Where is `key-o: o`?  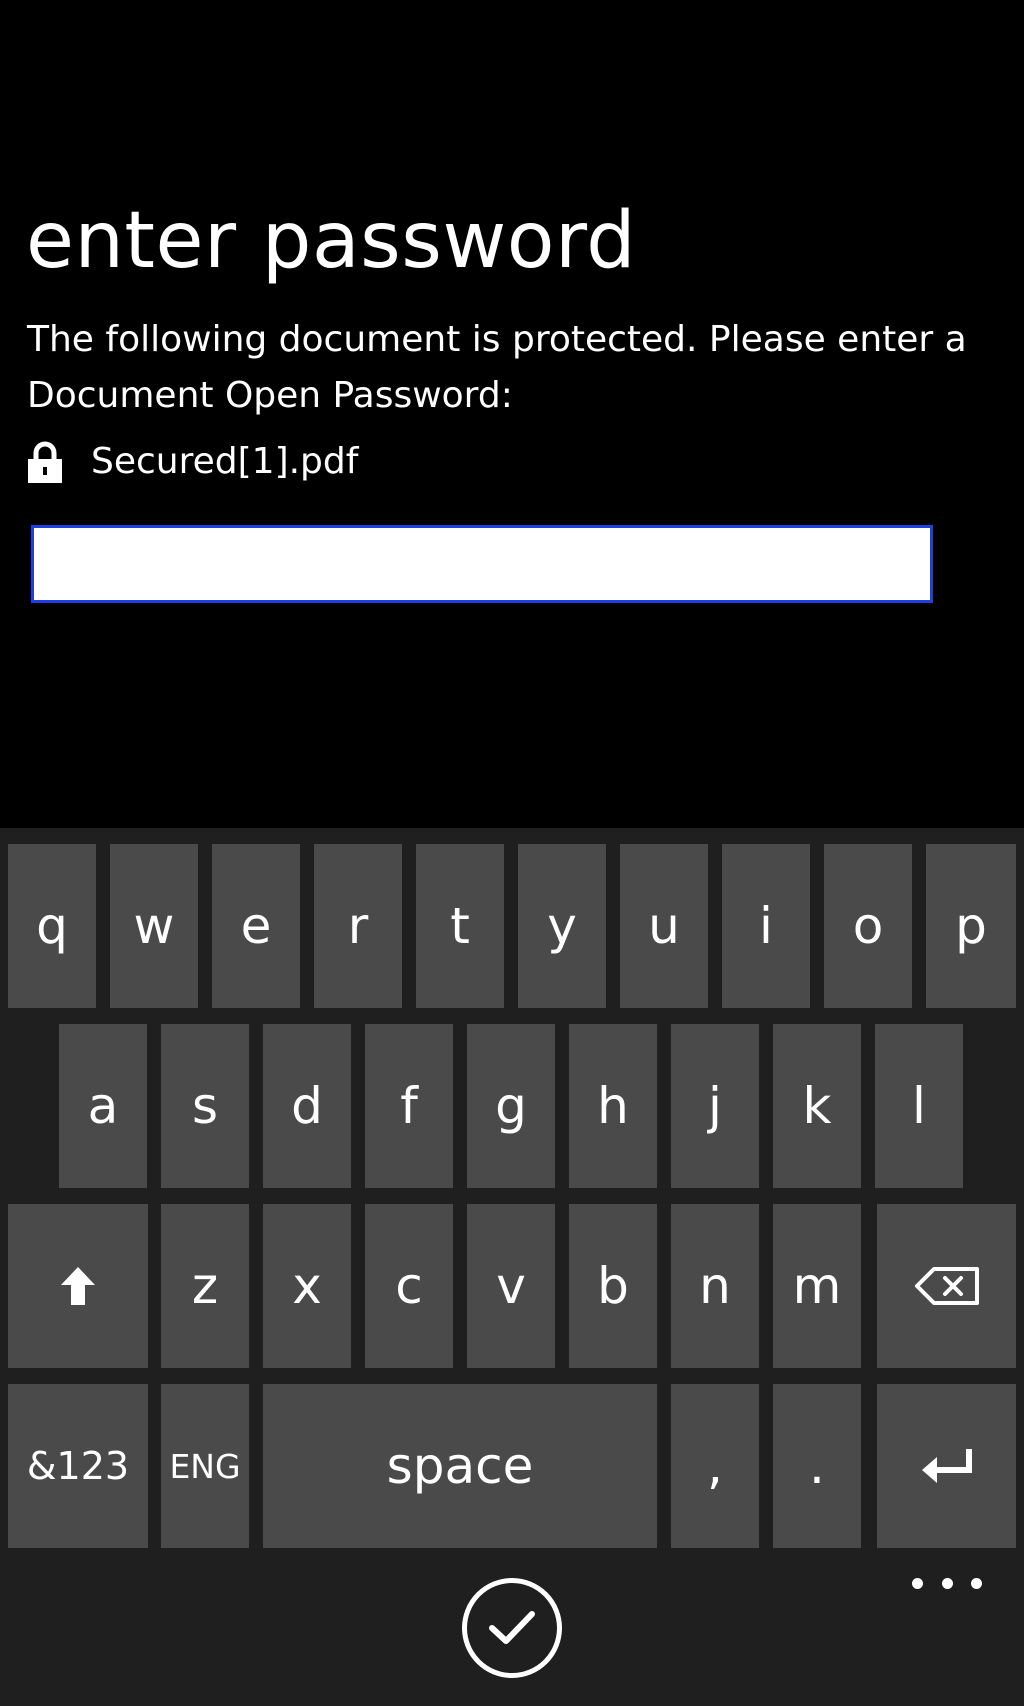
key-o: o is located at coordinates (868, 926).